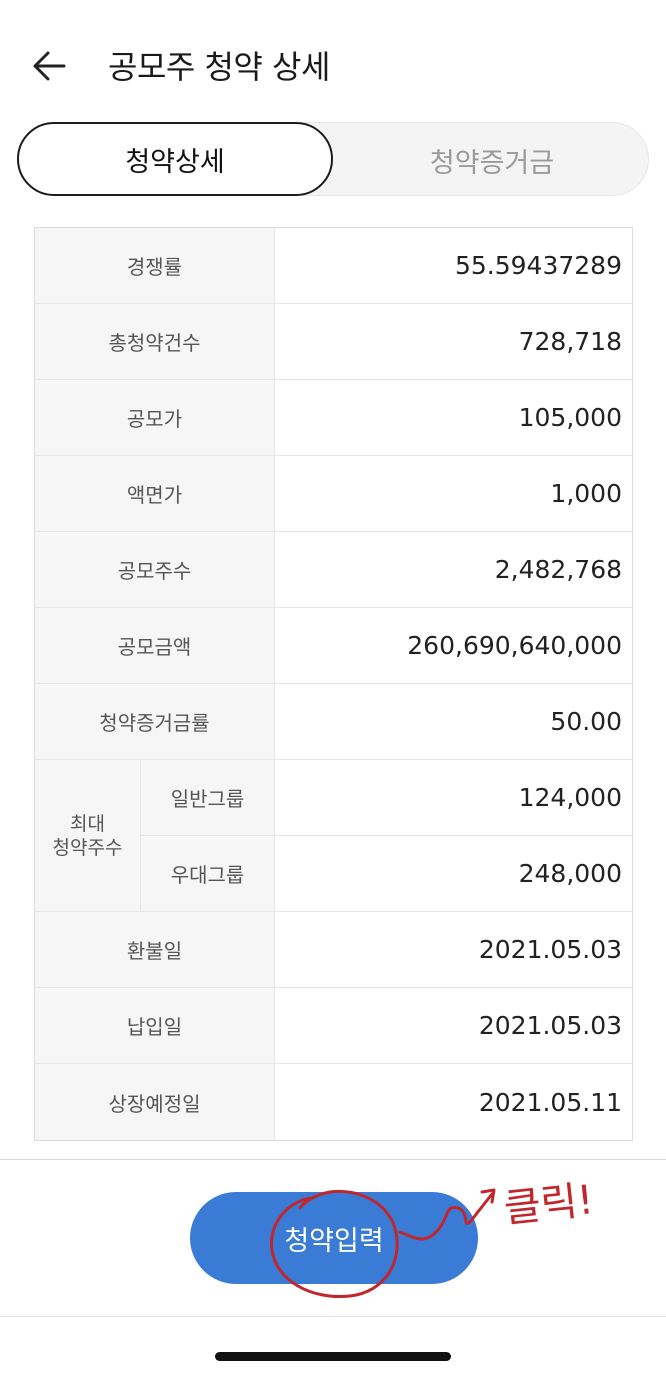  Describe the element at coordinates (155, 417) in the screenshot. I see `row-label: 공모가` at that location.